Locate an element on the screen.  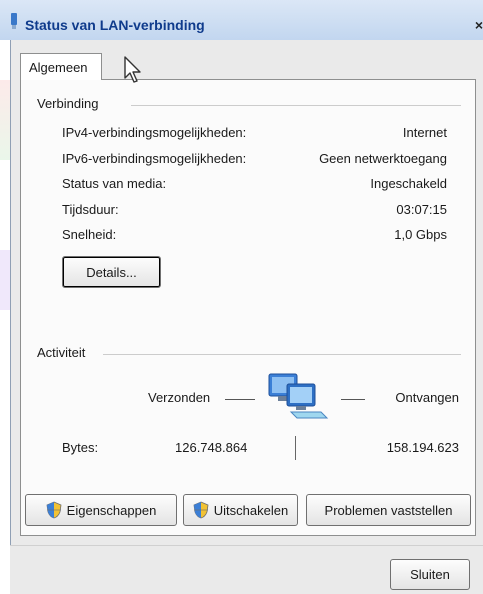
bytes-sent-value: 126.748.864 is located at coordinates (211, 447).